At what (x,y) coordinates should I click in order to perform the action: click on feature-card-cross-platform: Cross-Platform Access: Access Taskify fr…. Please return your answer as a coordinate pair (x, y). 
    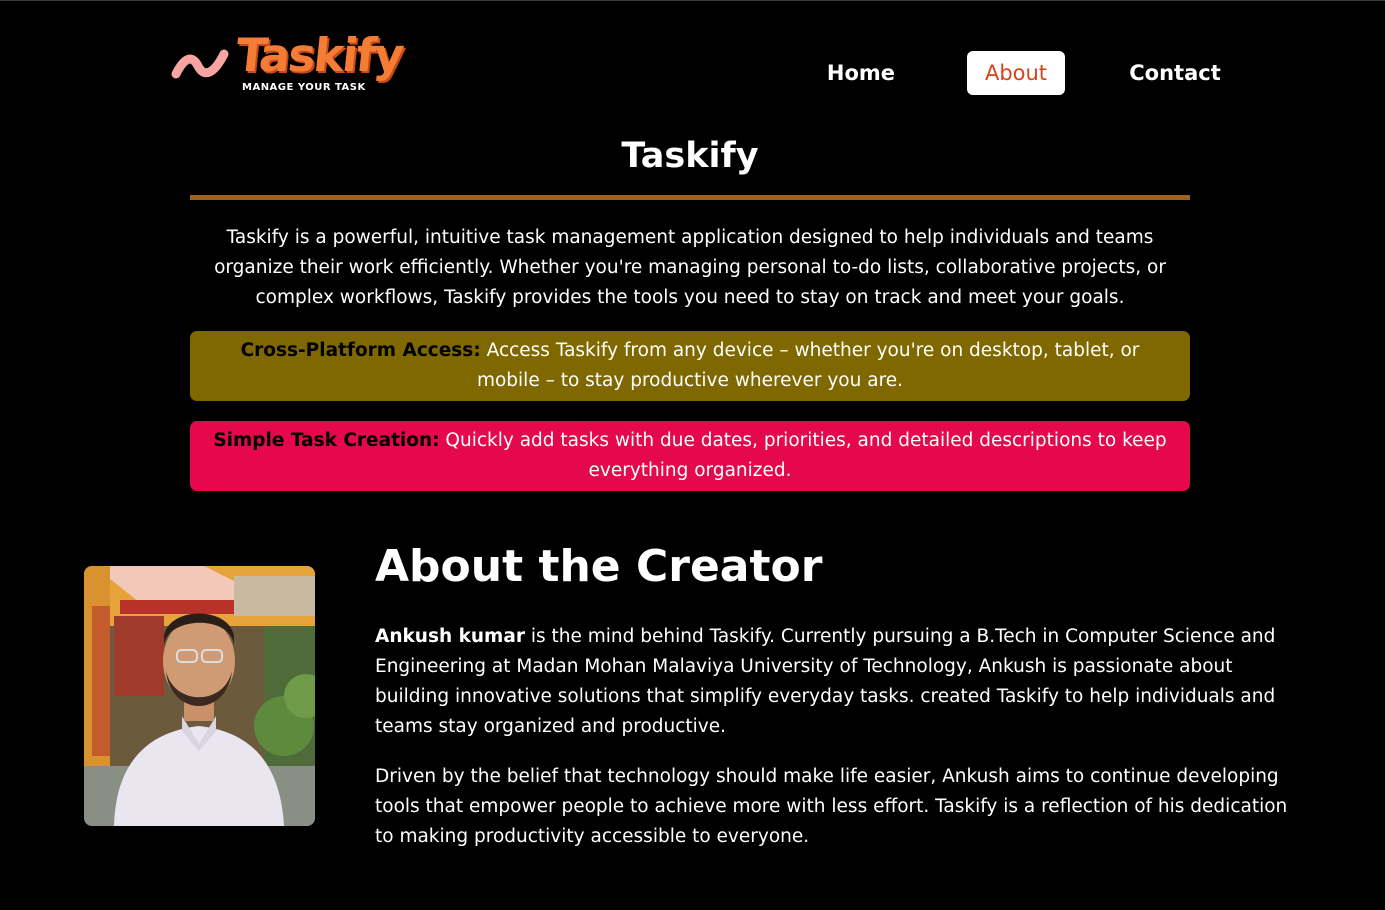
    Looking at the image, I should click on (690, 366).